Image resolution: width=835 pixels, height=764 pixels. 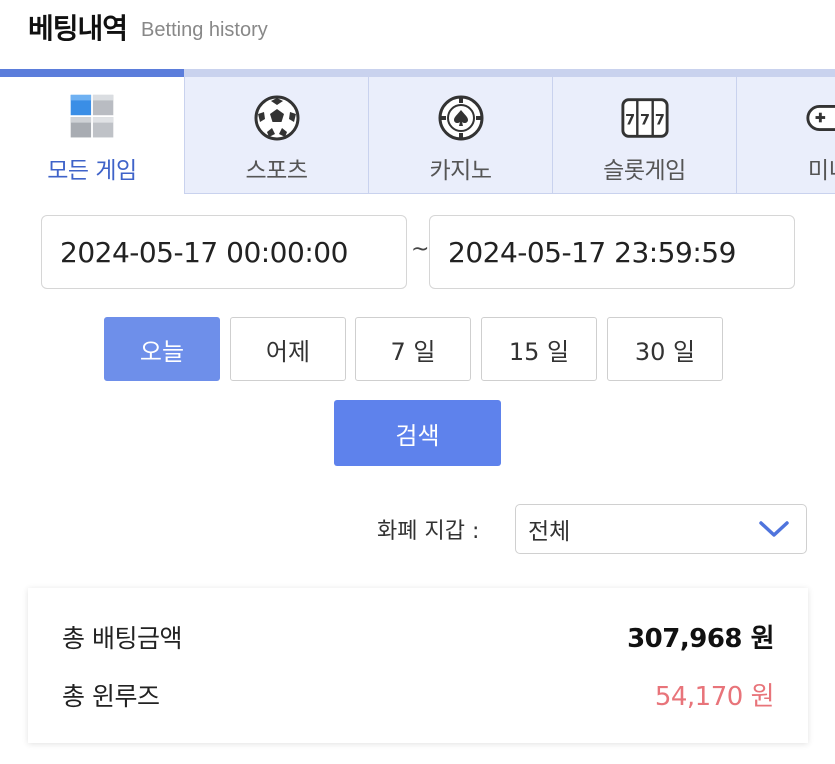 I want to click on tab-label: 모든 게임, so click(x=92, y=171).